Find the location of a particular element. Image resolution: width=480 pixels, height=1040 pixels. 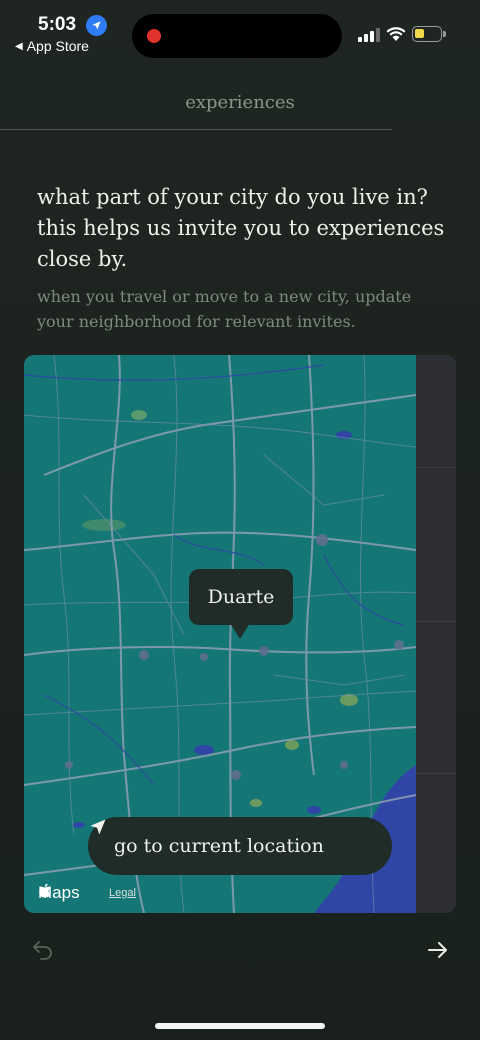

map-side-panel is located at coordinates (436, 634).